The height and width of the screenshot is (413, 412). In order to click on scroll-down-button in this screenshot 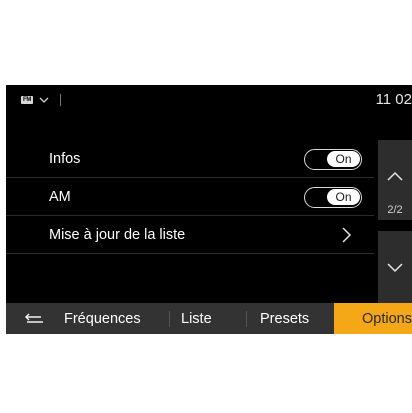, I will do `click(395, 270)`.